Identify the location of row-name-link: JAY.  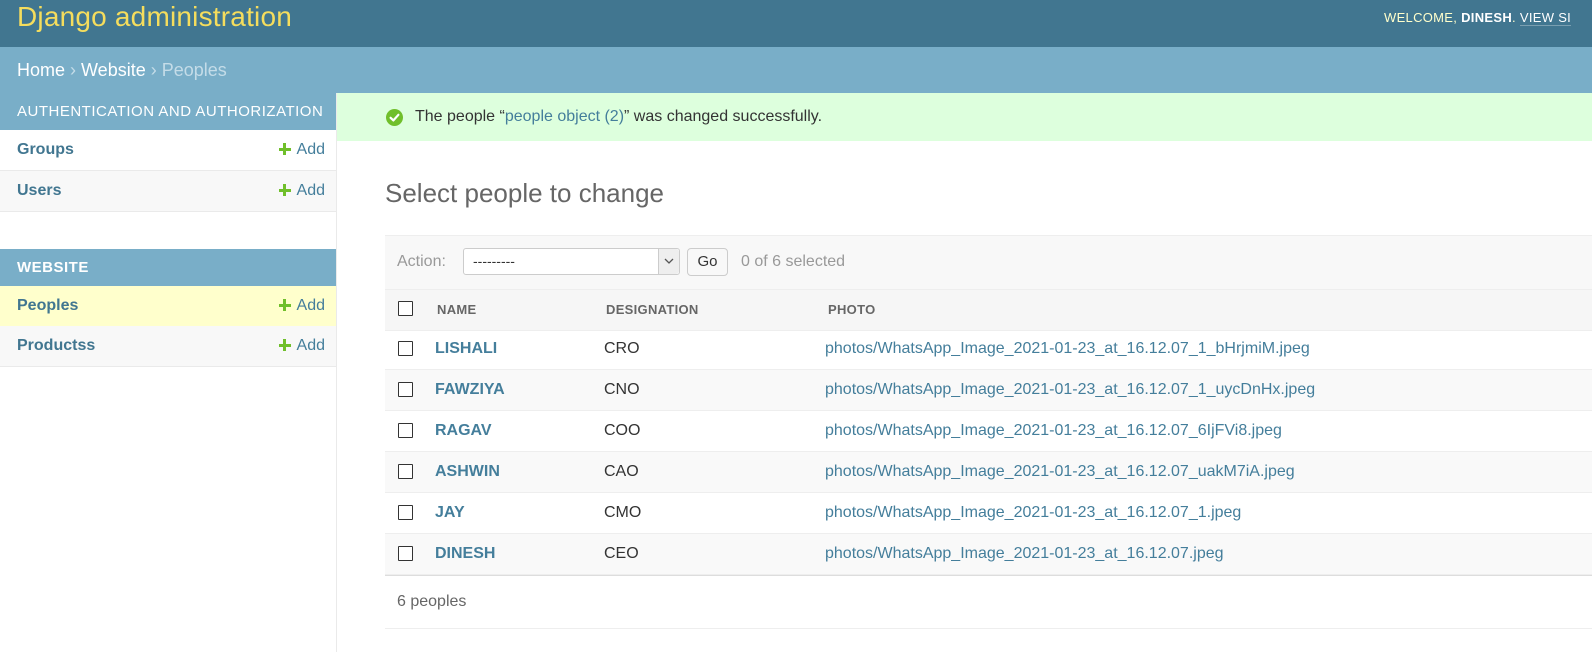
(450, 513).